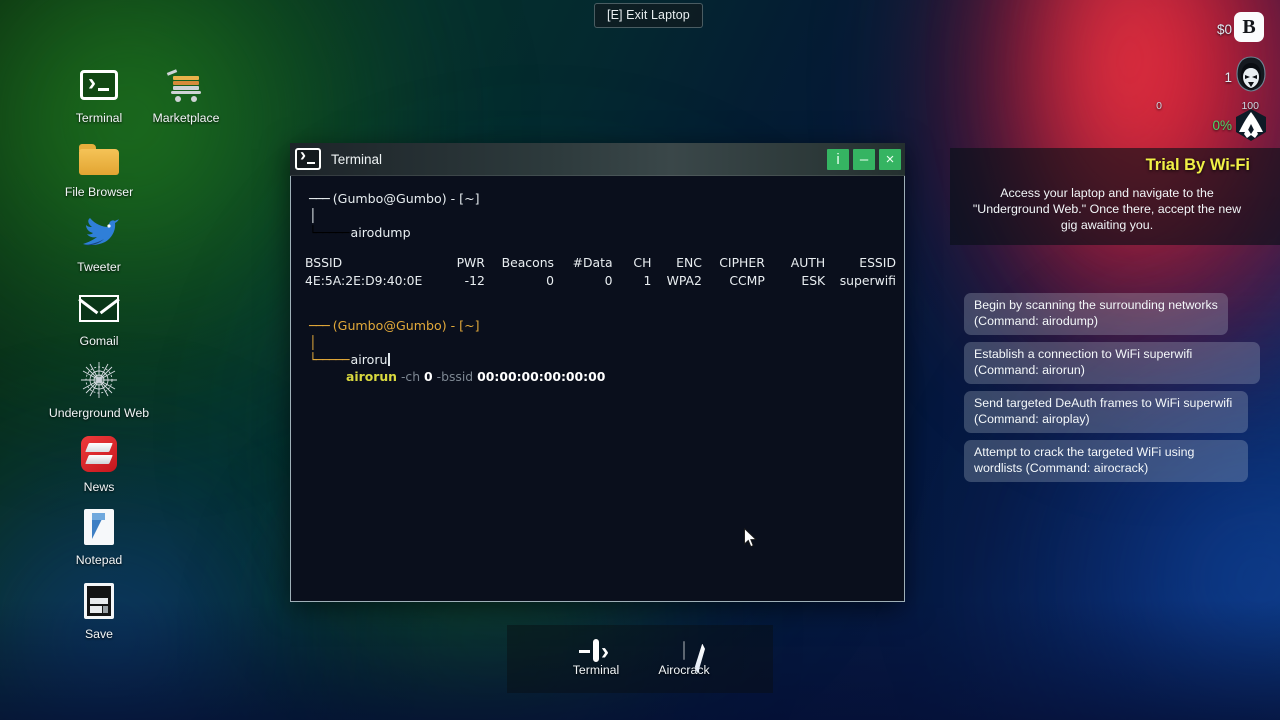 This screenshot has height=720, width=1280. Describe the element at coordinates (742, 262) in the screenshot. I see `col-header-cipher: CIPHER` at that location.